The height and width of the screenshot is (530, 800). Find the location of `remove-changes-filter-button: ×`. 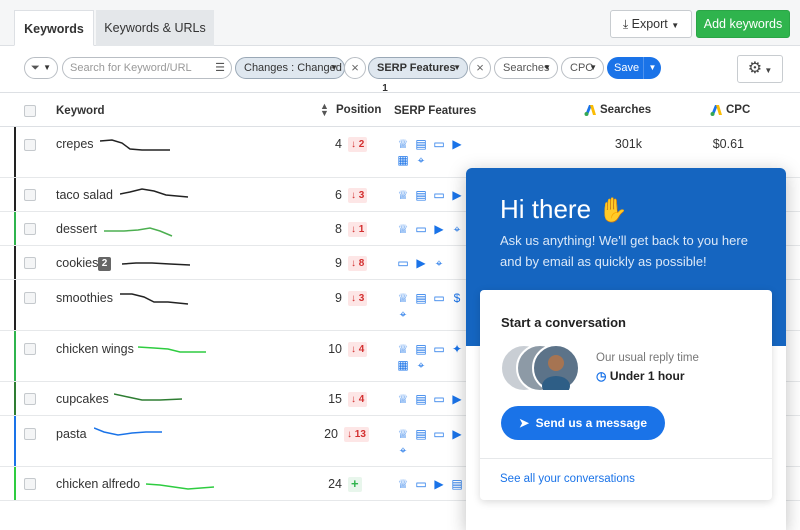

remove-changes-filter-button: × is located at coordinates (355, 68).